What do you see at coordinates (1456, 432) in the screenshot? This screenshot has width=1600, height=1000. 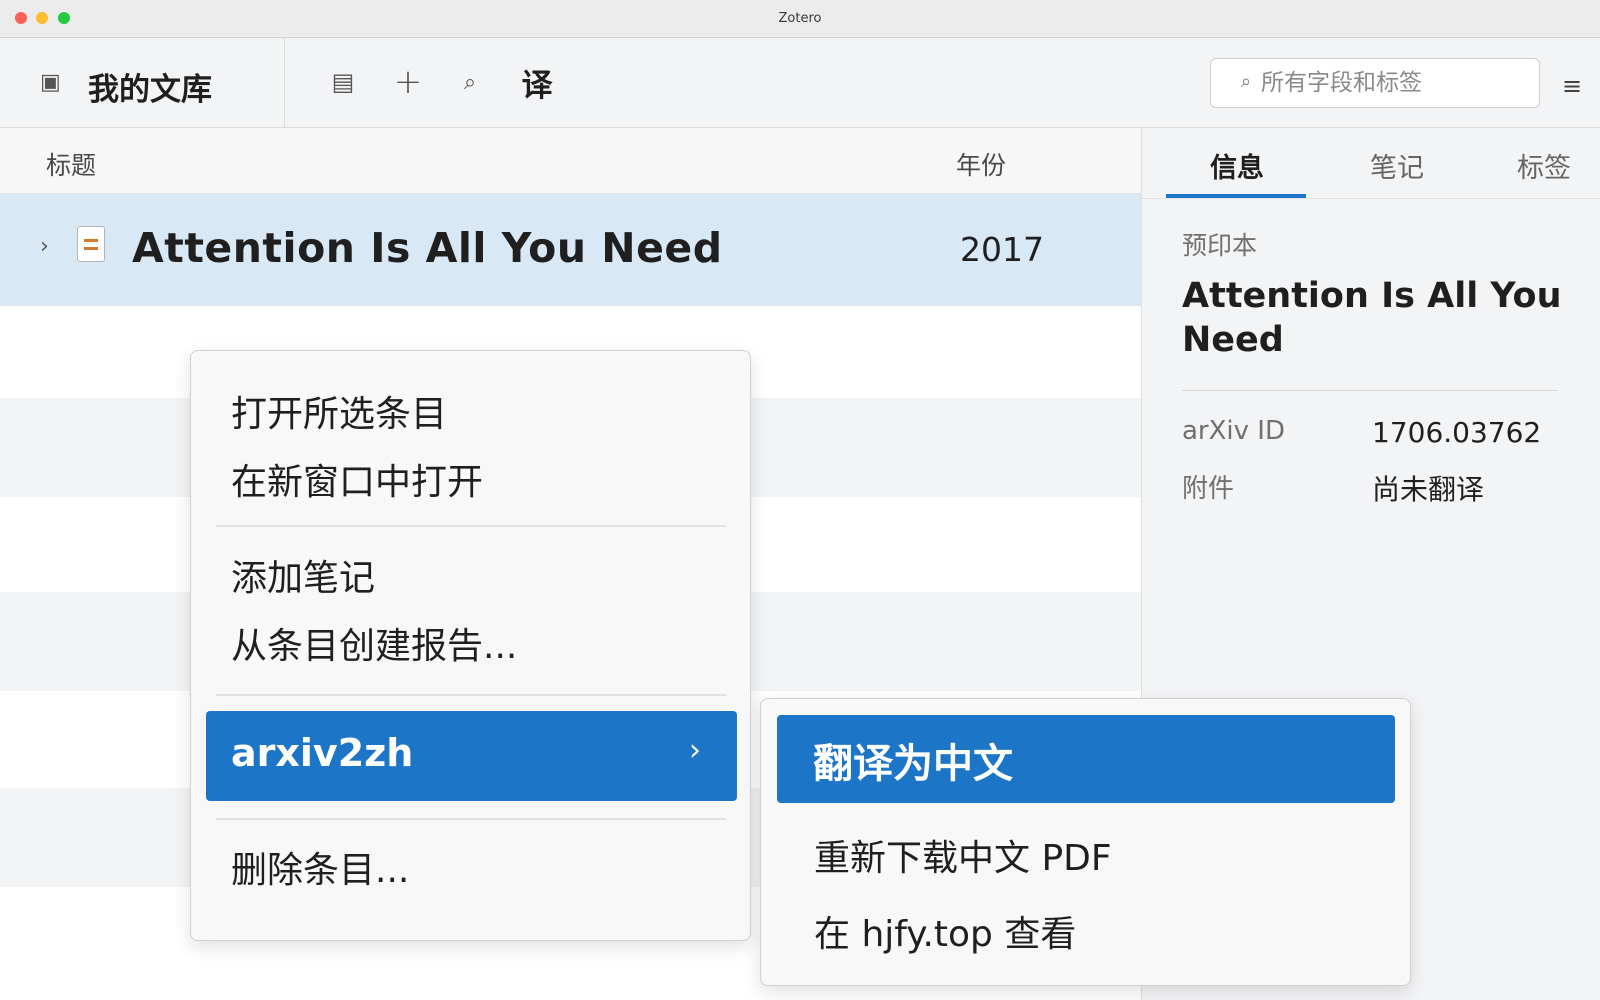 I see `field-value-arxiv-id: 1706.03762` at bounding box center [1456, 432].